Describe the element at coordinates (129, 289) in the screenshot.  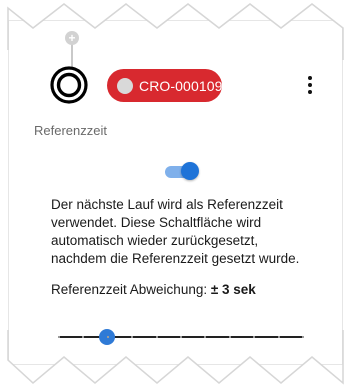
I see `deviation-label: Referenzzeit Abweichung:` at that location.